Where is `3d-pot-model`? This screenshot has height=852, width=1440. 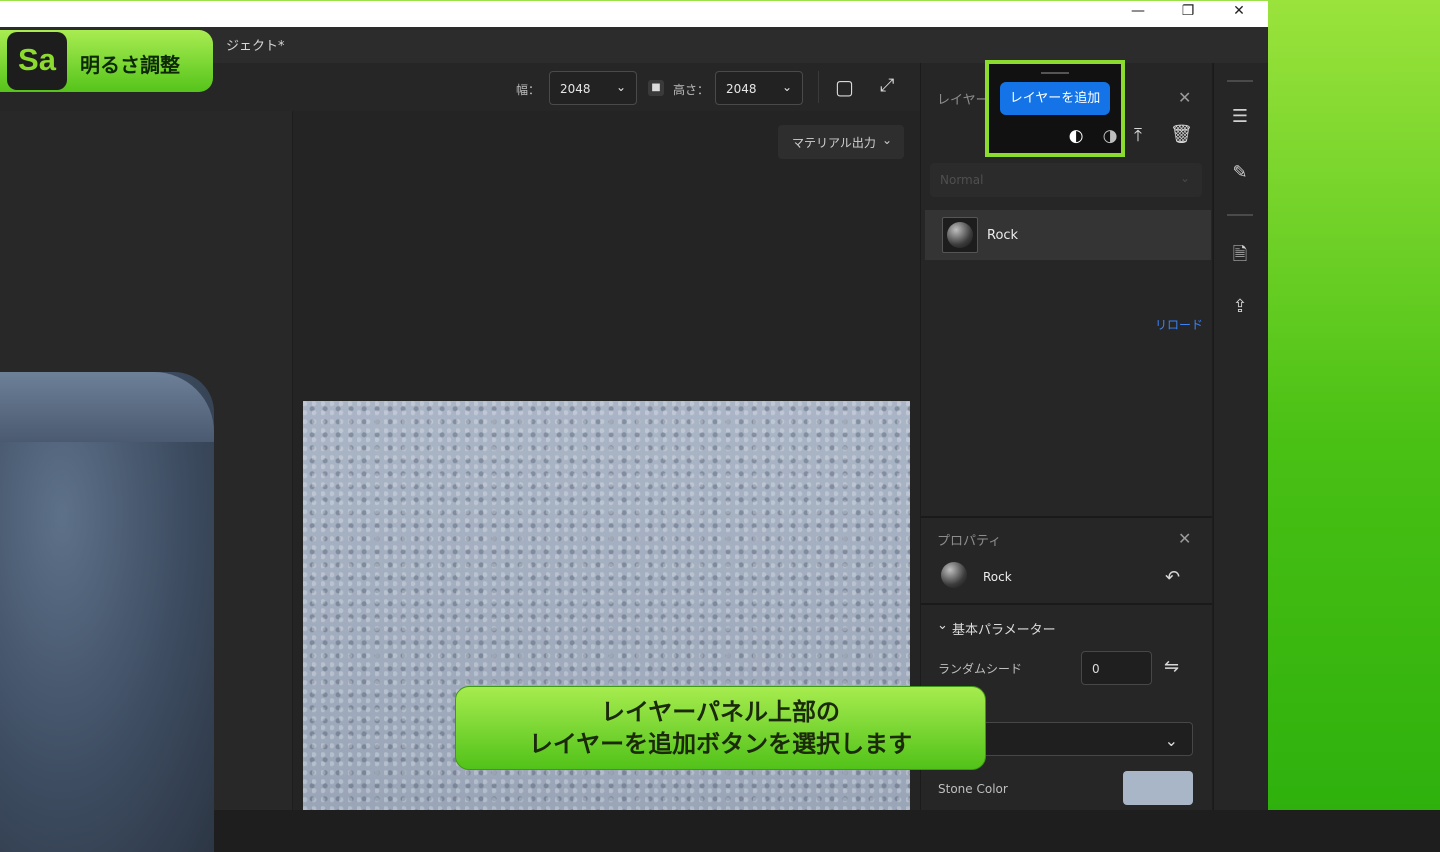 3d-pot-model is located at coordinates (107, 612).